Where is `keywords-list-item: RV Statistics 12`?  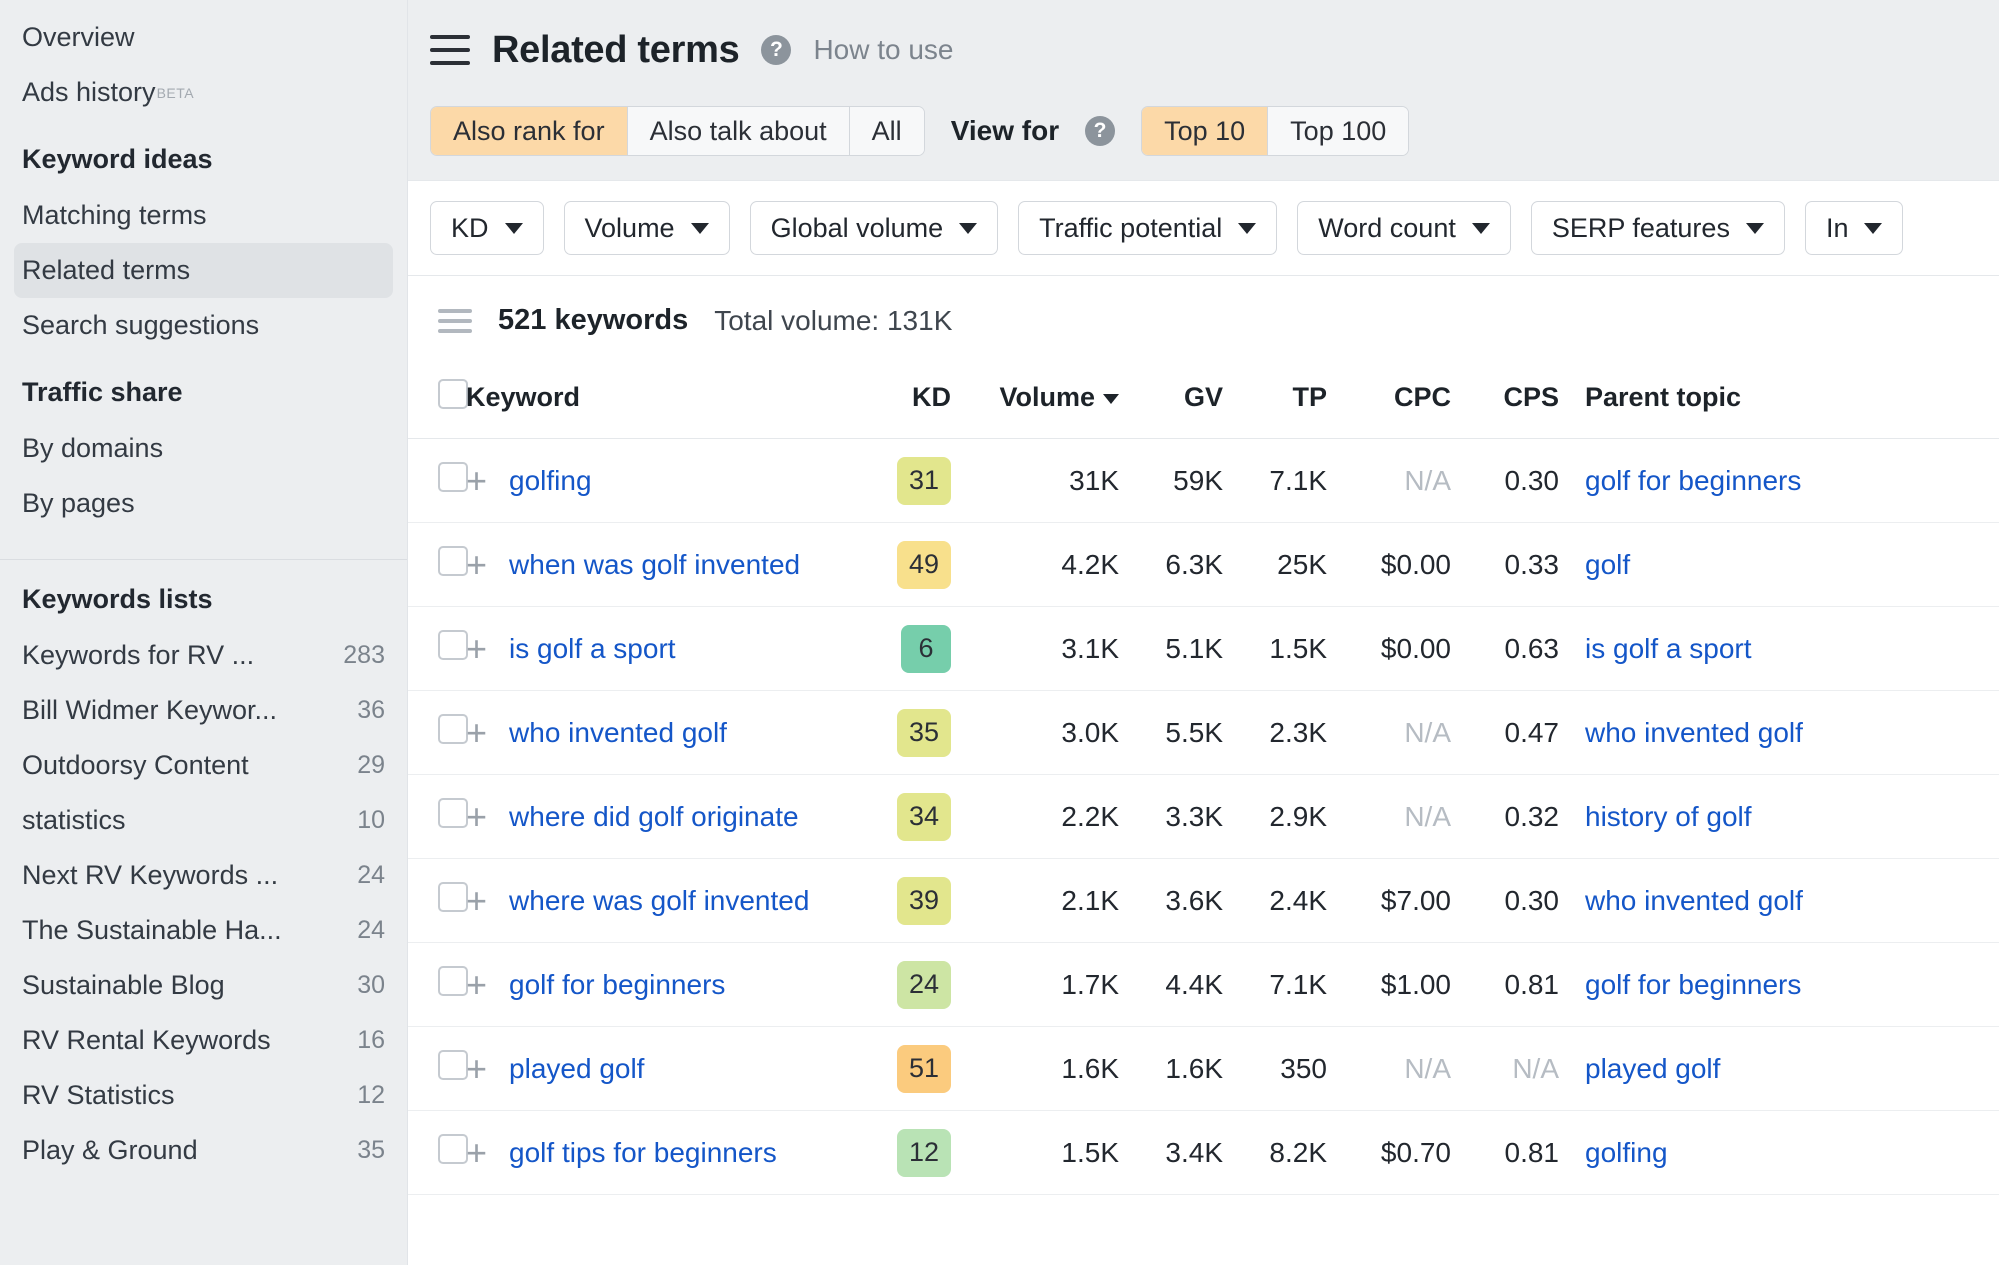 keywords-list-item: RV Statistics 12 is located at coordinates (203, 1095).